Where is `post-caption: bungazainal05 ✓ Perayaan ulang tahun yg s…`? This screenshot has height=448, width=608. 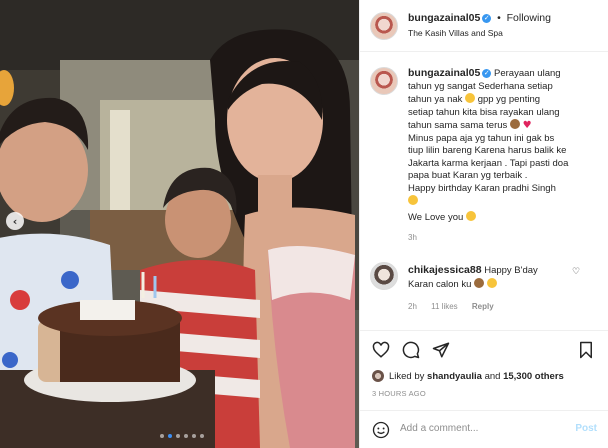 post-caption: bungazainal05 ✓ Perayaan ulang tahun yg s… is located at coordinates (504, 156).